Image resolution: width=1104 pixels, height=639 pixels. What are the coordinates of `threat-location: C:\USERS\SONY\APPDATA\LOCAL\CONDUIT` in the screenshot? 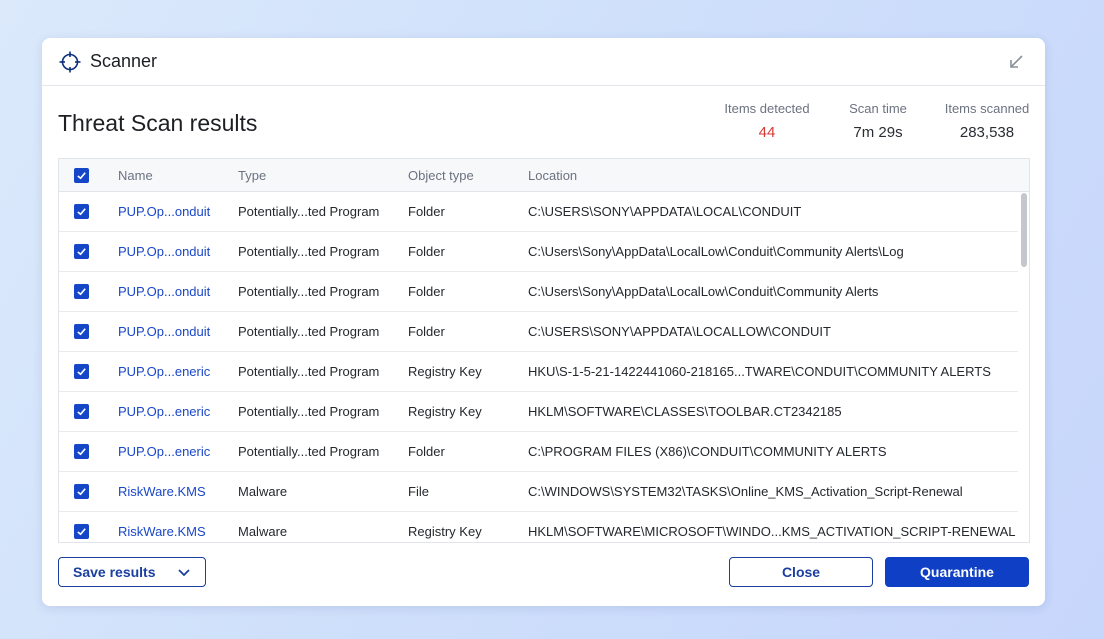 It's located at (665, 211).